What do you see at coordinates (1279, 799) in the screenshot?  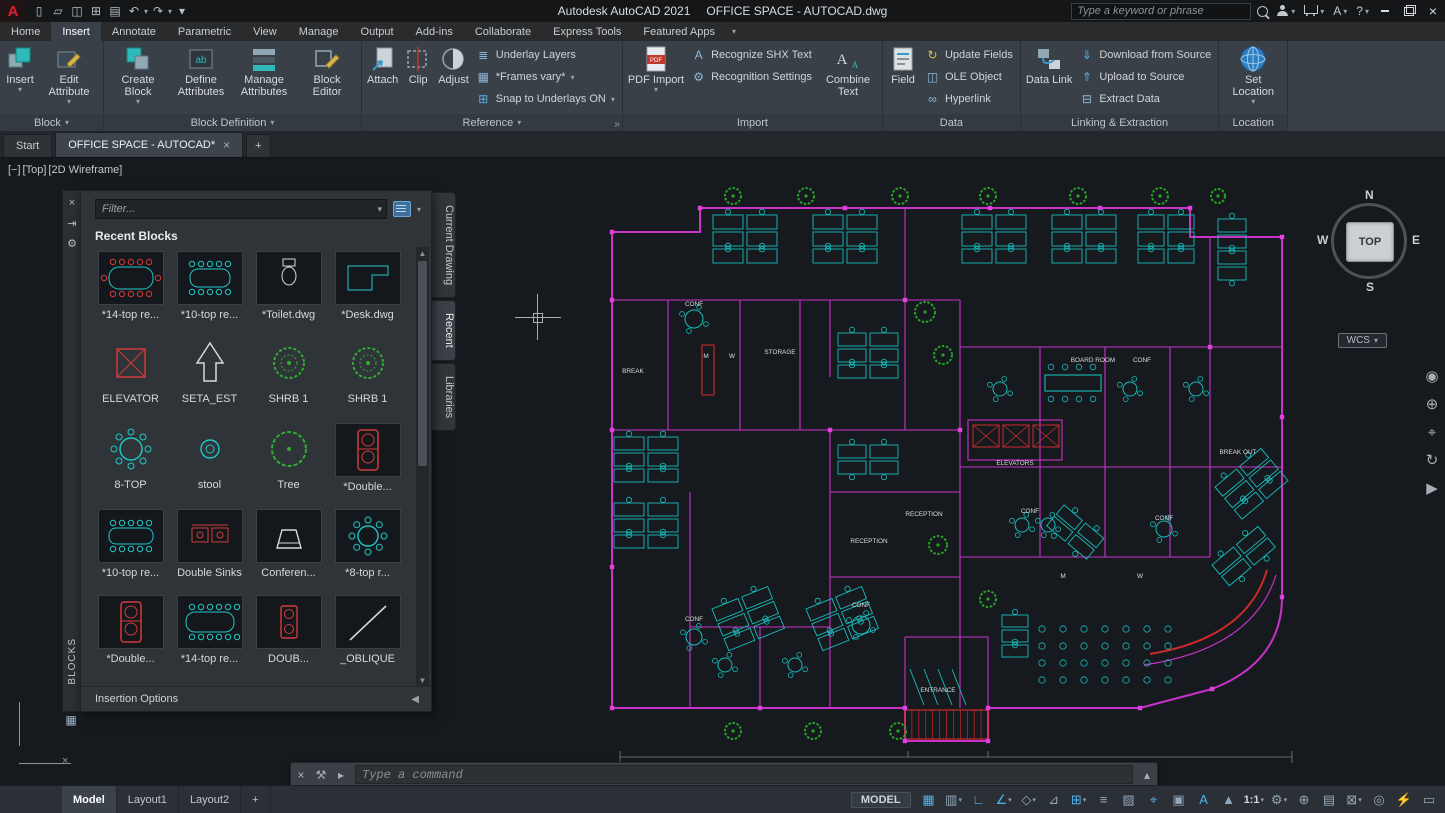 I see `workspace-switching-toggle: ⚙ ▾` at bounding box center [1279, 799].